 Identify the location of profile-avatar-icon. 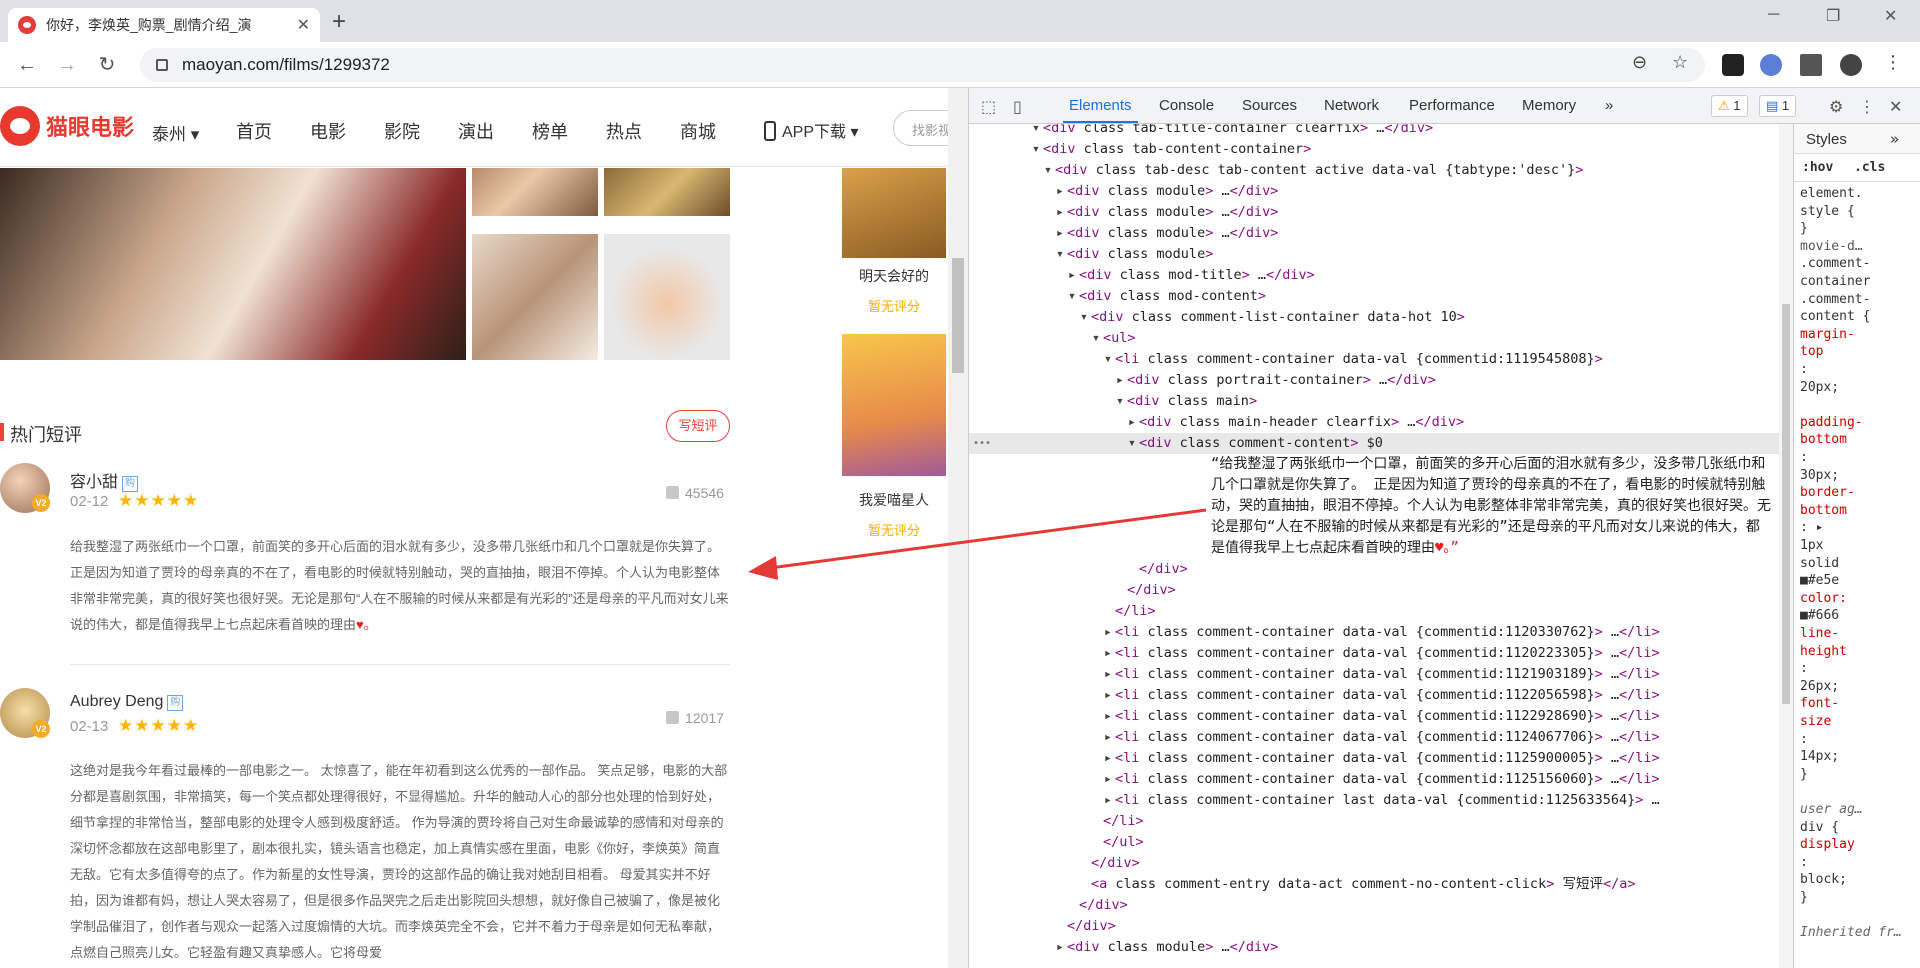
(1851, 65).